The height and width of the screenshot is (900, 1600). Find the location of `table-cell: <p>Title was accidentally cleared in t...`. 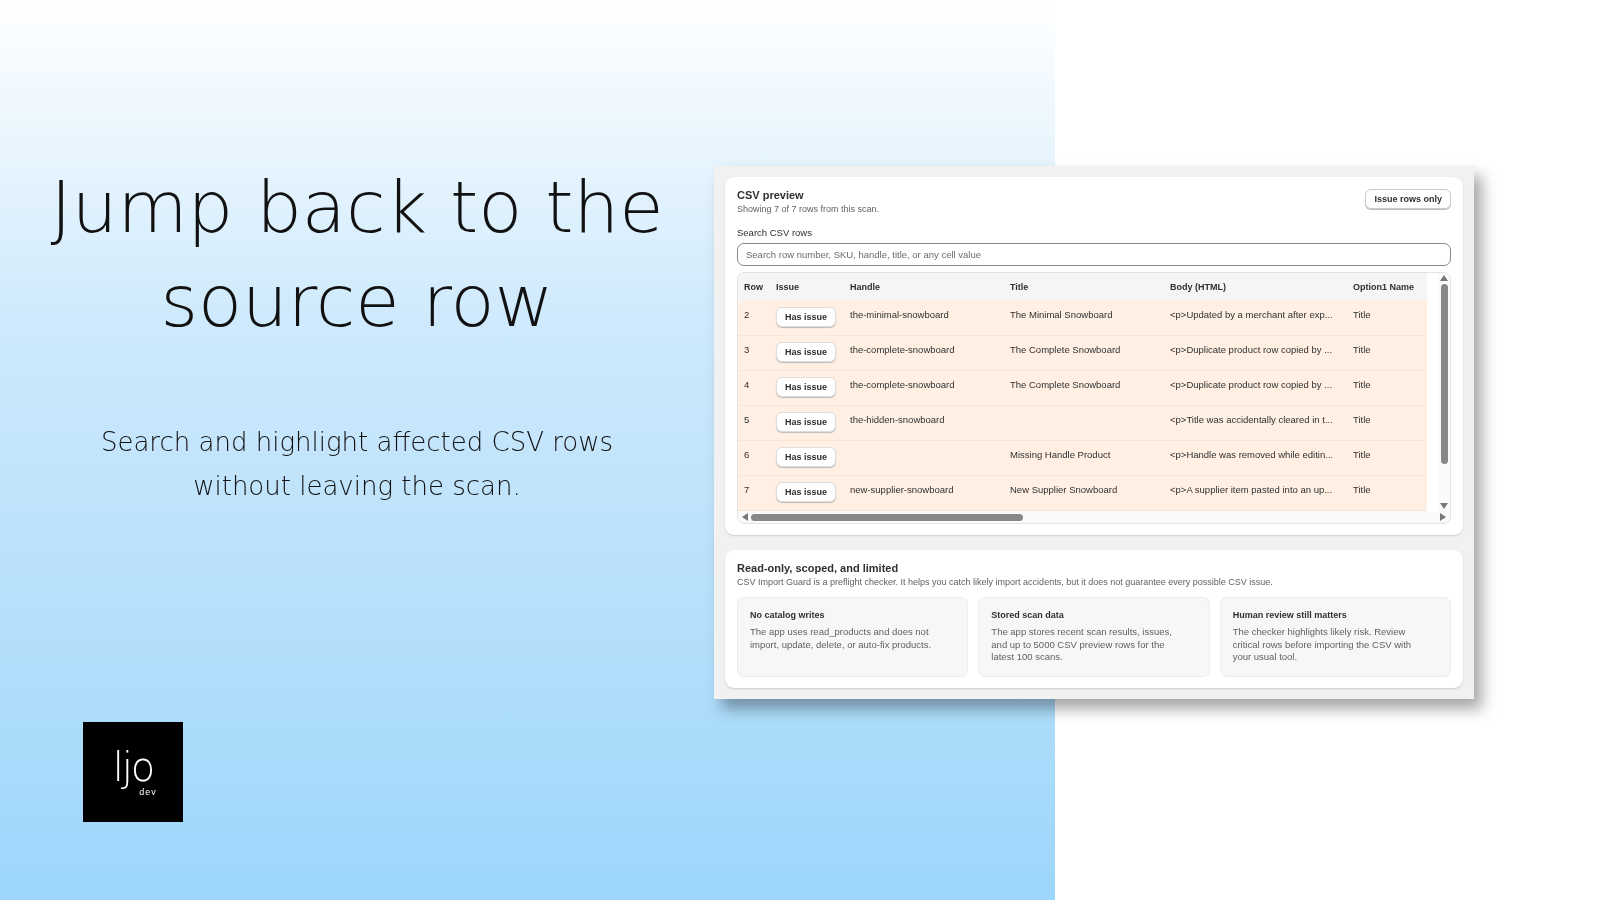

table-cell: <p>Title was accidentally cleared in t... is located at coordinates (1255, 423).